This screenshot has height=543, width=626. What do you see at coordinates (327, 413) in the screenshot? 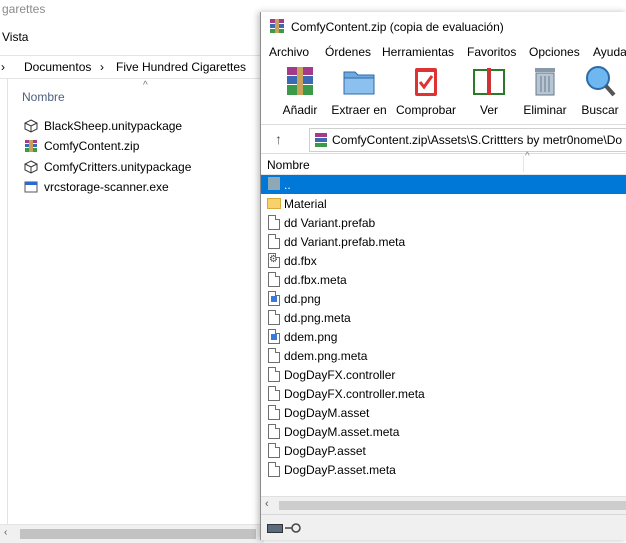
I see `file-name: DogDayM.asset` at bounding box center [327, 413].